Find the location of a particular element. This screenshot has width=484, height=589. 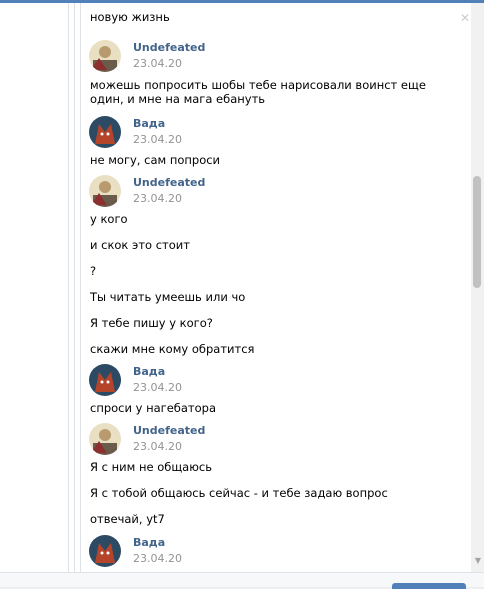

message-text: и скок это стоит is located at coordinates (140, 245).